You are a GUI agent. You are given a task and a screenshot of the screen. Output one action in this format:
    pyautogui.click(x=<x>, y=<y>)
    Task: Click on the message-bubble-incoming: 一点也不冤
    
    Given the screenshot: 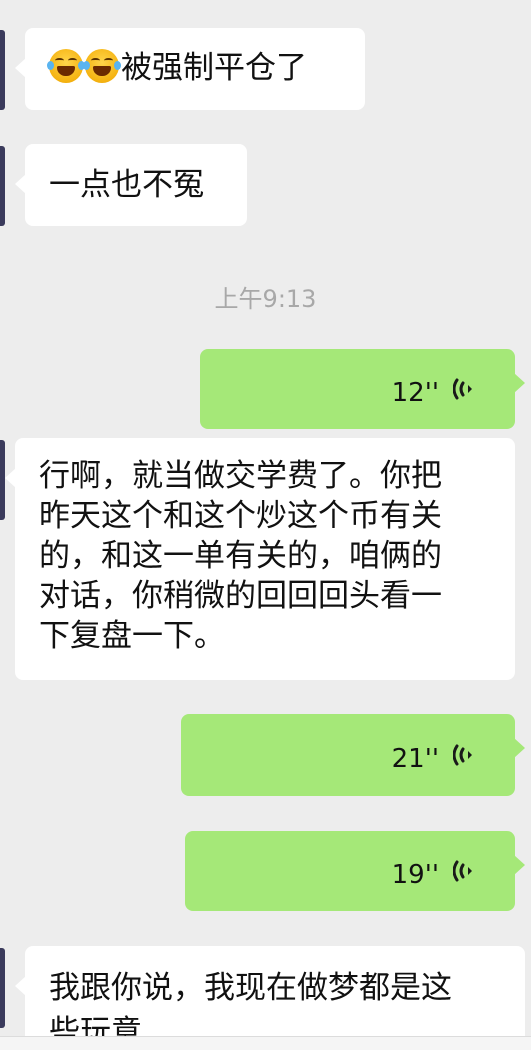 What is the action you would take?
    pyautogui.click(x=131, y=185)
    